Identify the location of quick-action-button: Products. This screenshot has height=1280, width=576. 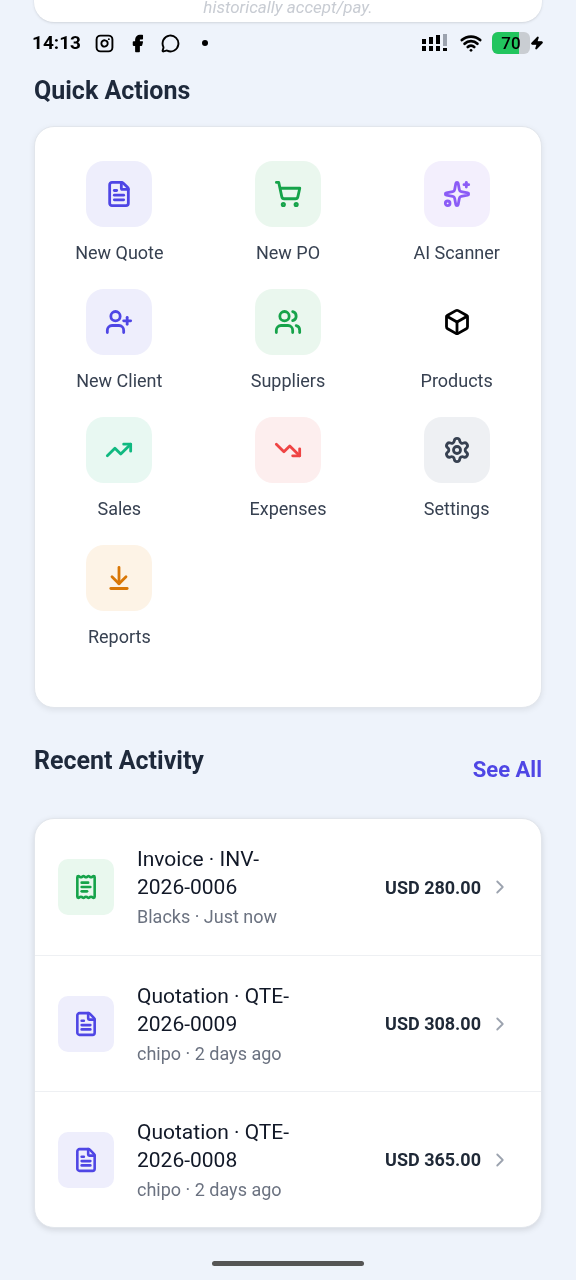
(456, 343).